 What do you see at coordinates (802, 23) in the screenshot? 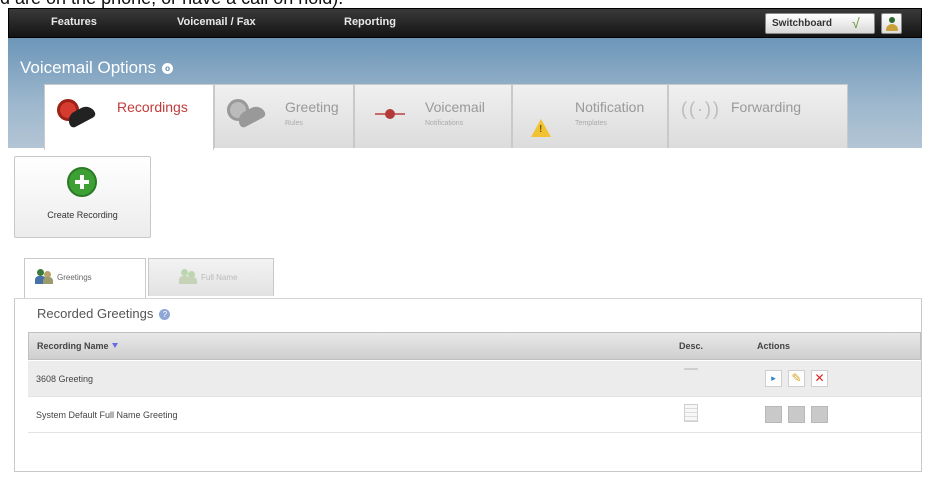
I see `switchboard-label: Switchboard` at bounding box center [802, 23].